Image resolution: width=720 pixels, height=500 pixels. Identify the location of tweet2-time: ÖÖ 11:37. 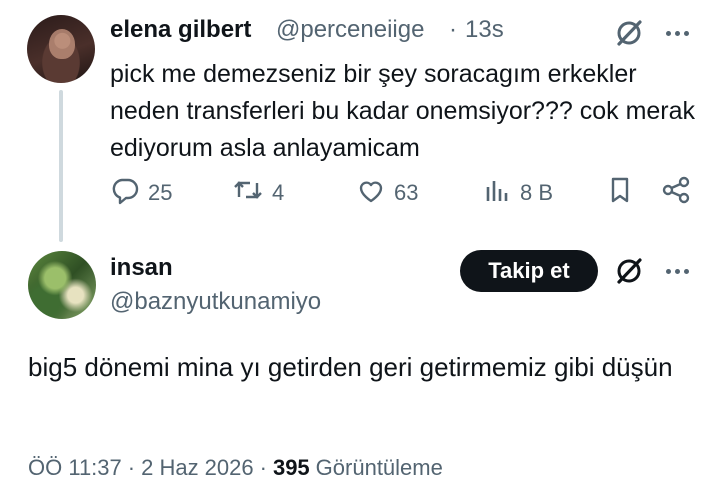
(75, 468).